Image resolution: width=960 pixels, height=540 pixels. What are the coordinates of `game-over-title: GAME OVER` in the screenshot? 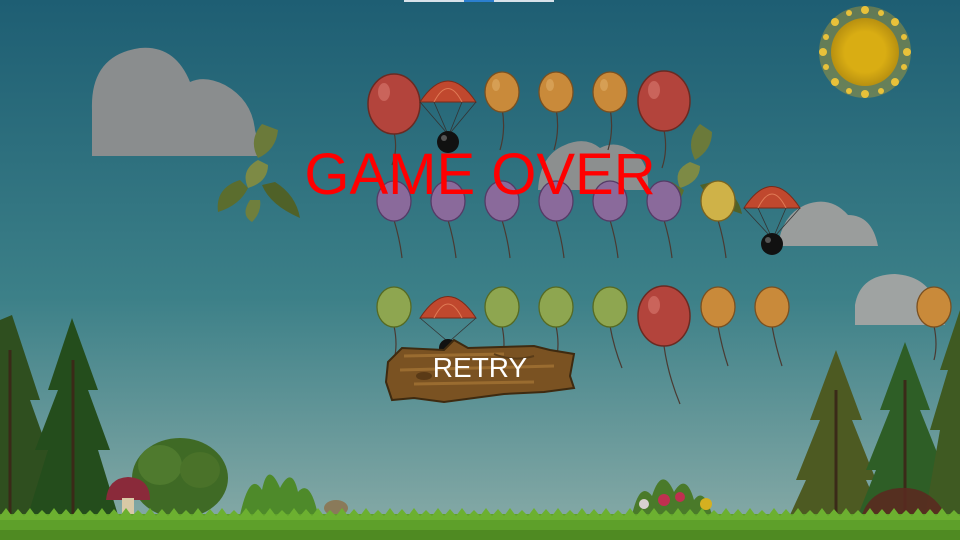 It's located at (480, 174).